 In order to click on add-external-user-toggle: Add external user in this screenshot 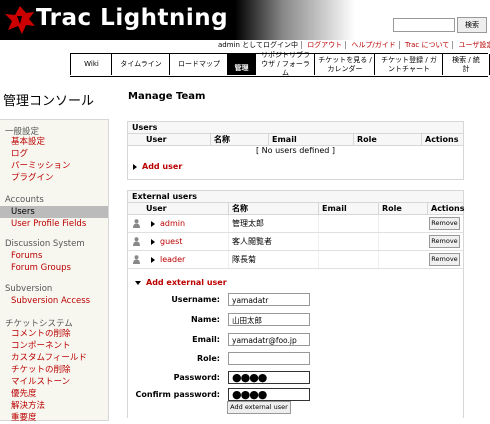, I will do `click(181, 282)`.